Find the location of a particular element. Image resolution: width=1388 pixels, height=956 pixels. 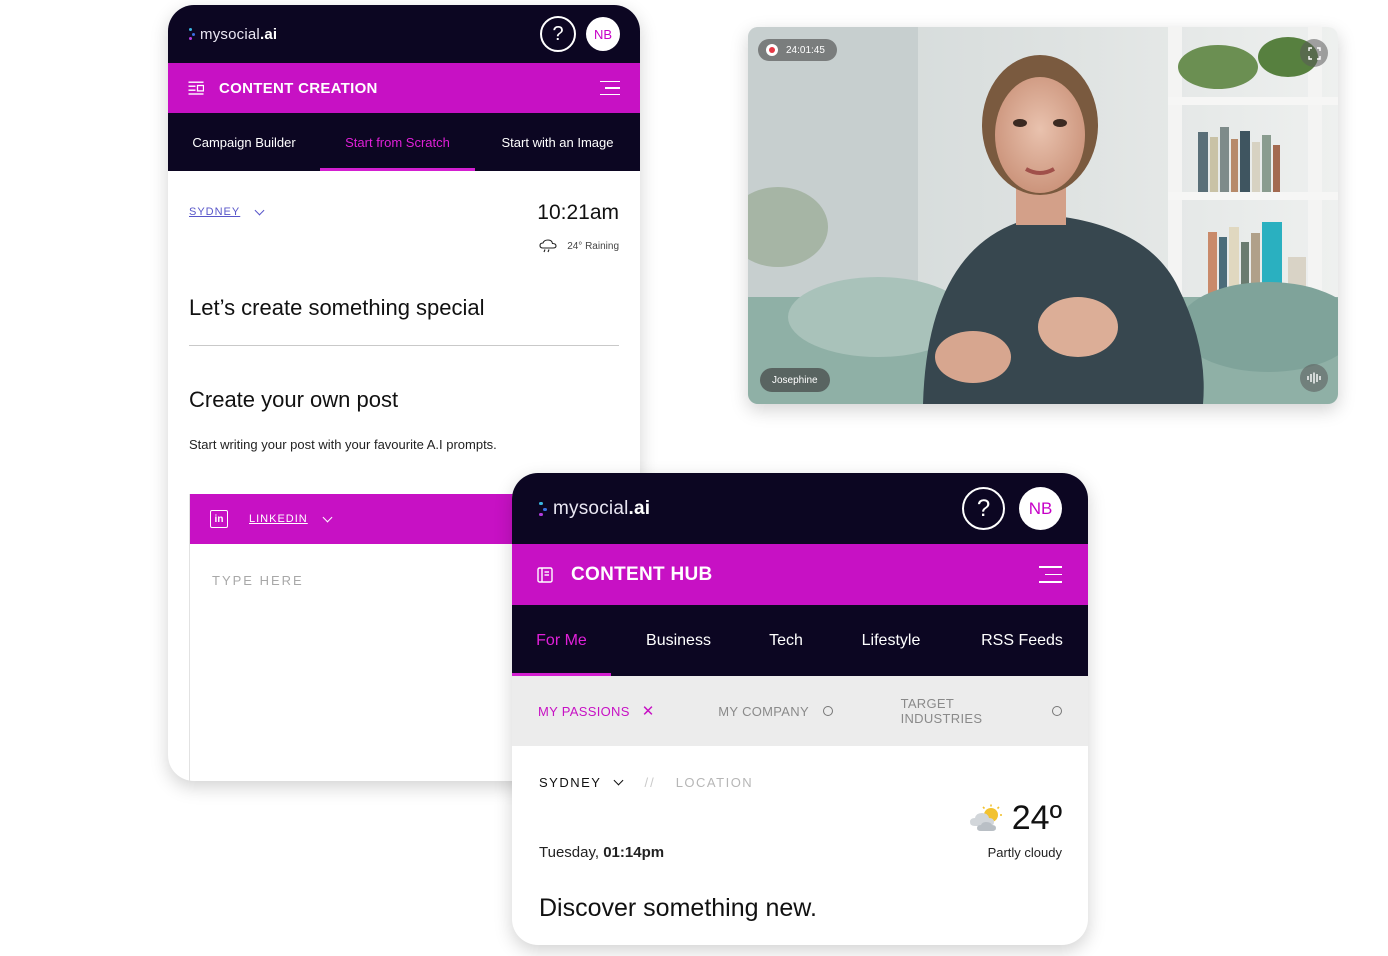

location-row: SYDNEY // LOCATION is located at coordinates (646, 782).